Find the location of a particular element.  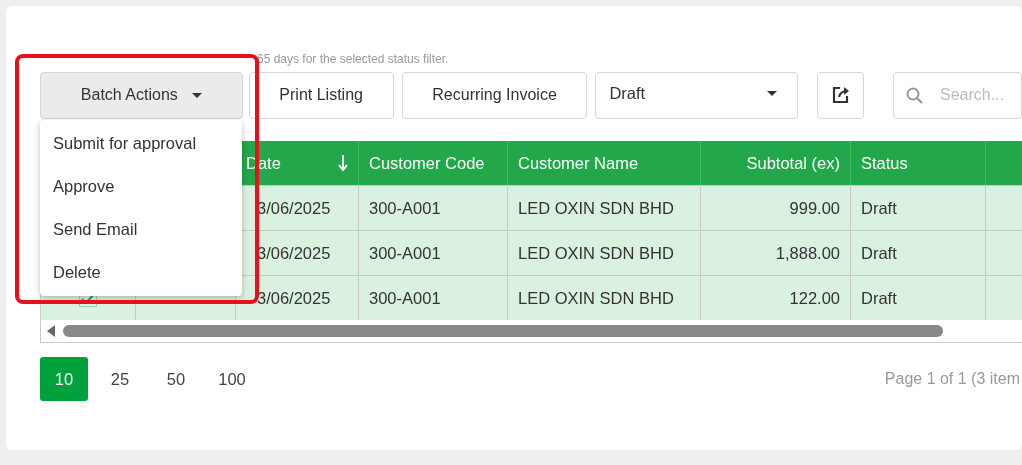

export-button is located at coordinates (840, 95).